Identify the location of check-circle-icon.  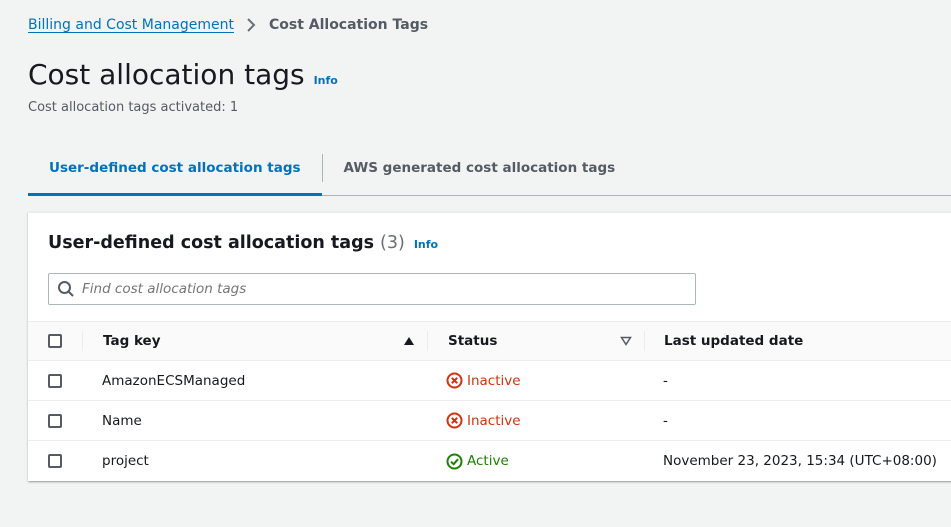
(454, 461).